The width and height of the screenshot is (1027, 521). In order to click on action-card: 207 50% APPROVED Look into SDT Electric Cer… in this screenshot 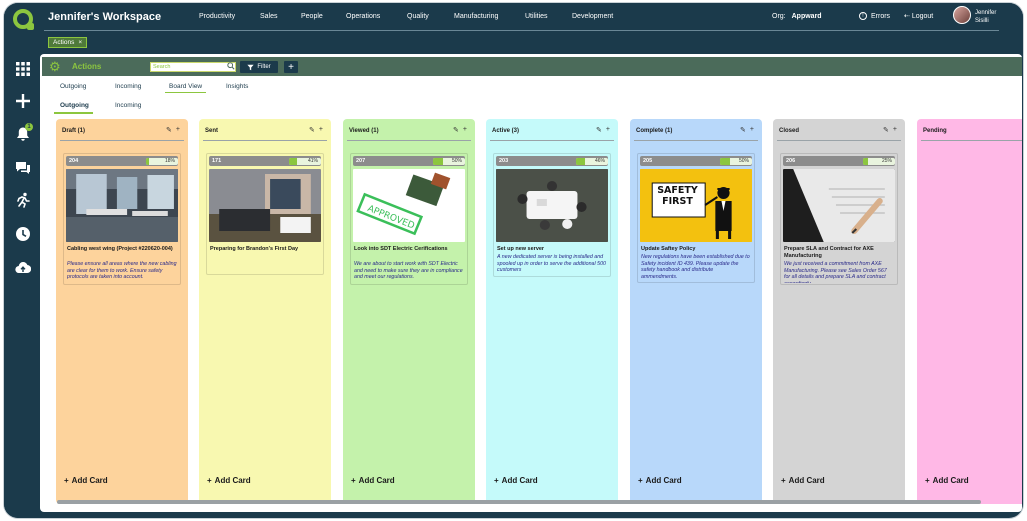, I will do `click(409, 219)`.